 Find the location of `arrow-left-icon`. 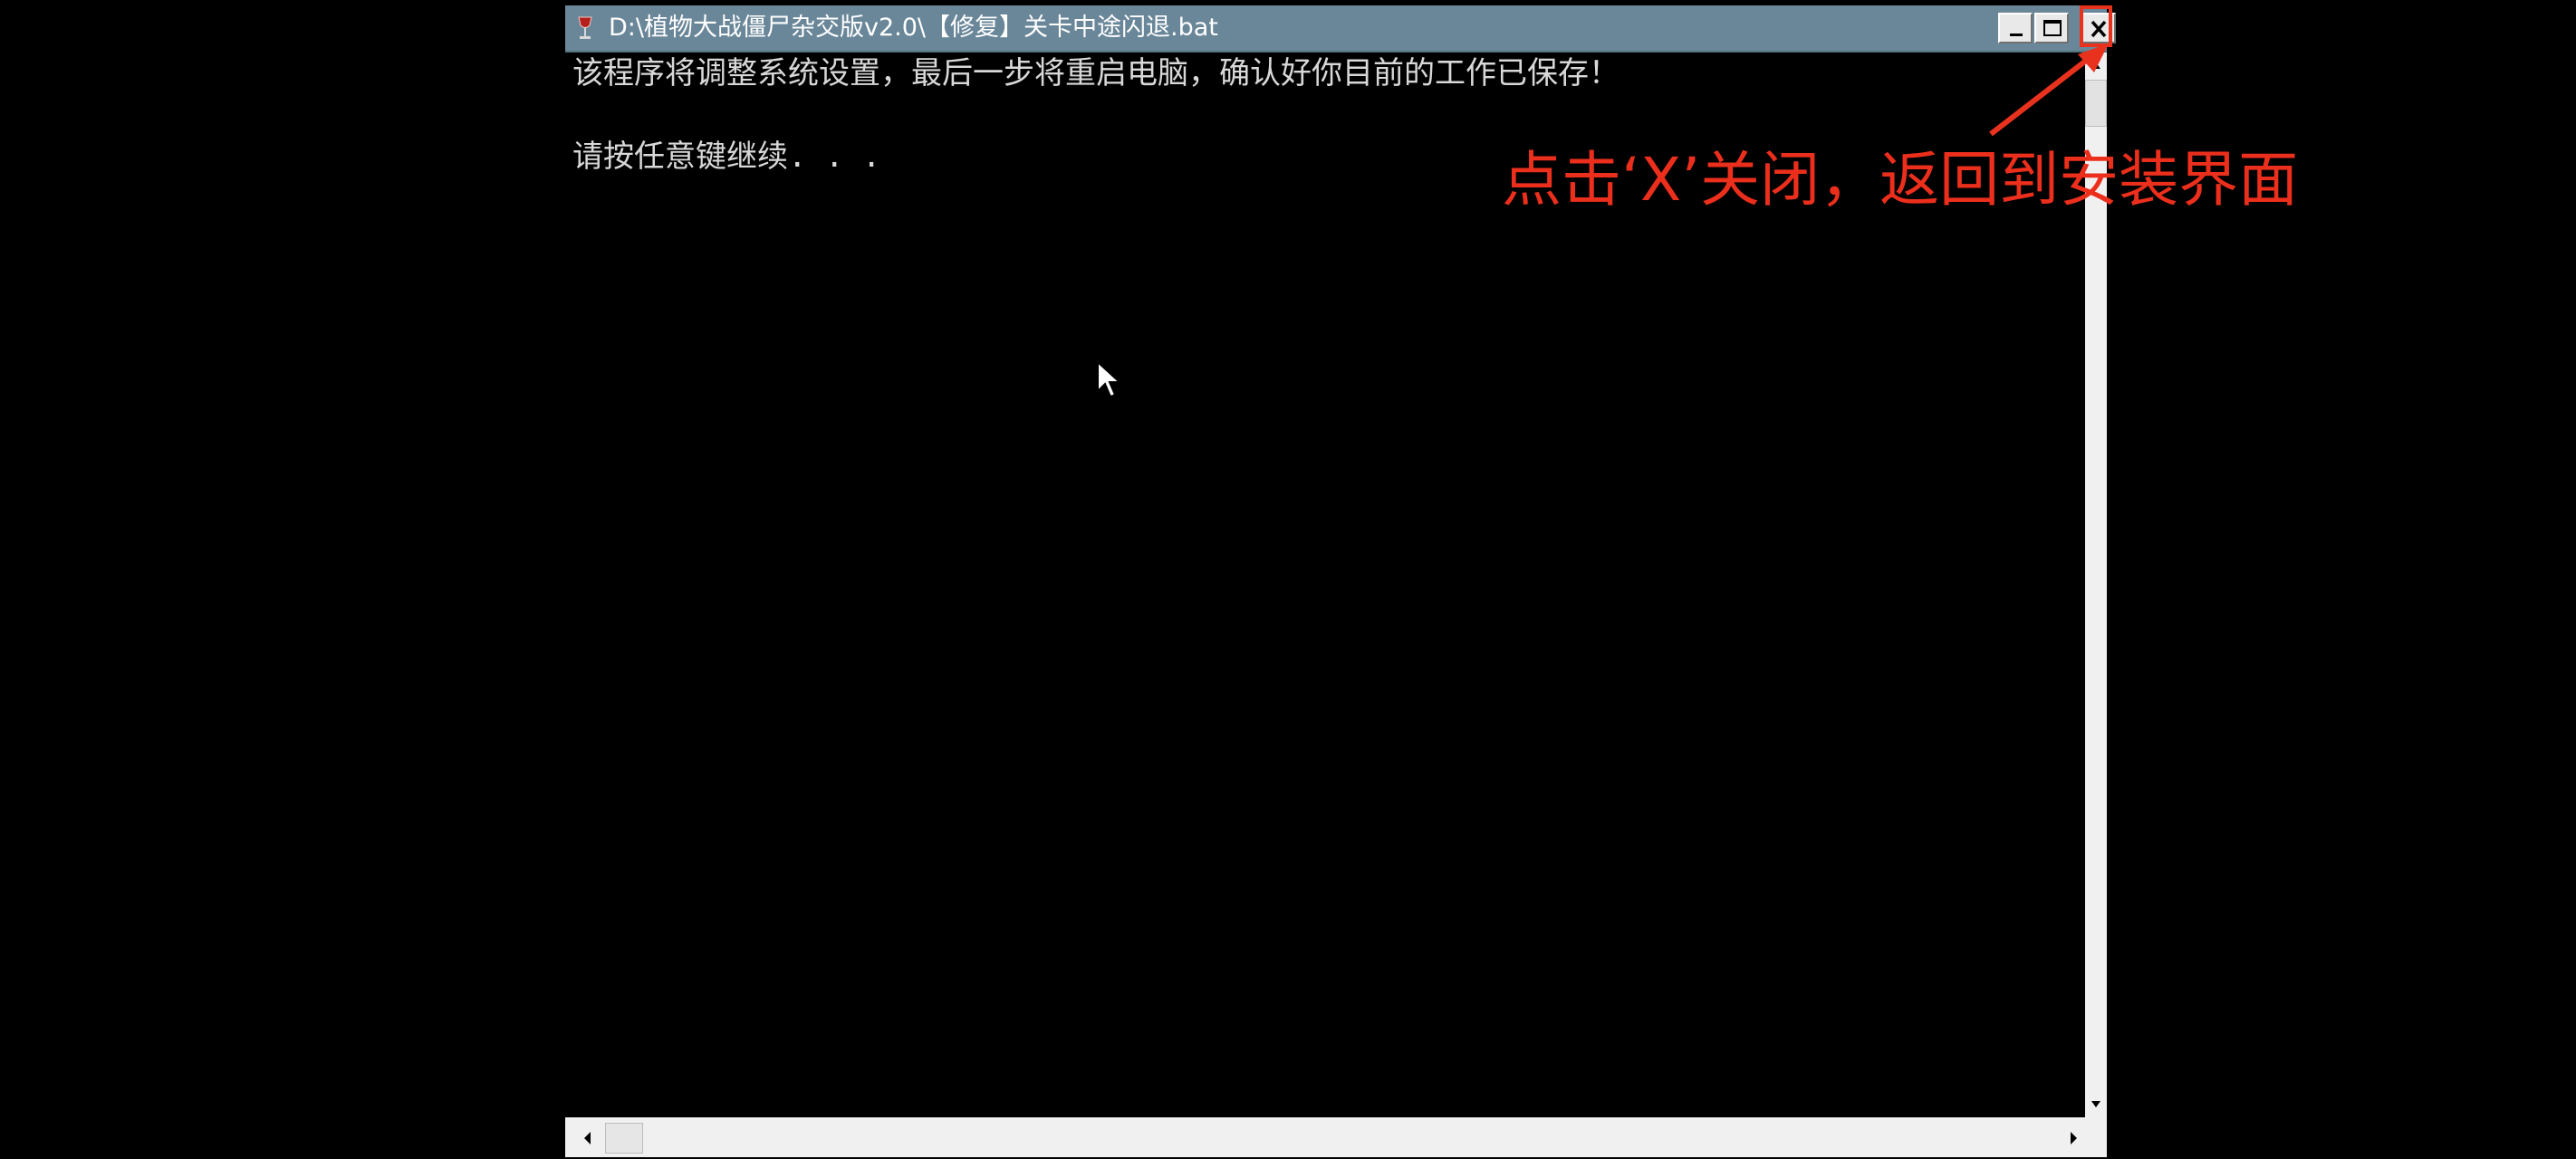

arrow-left-icon is located at coordinates (587, 1139).